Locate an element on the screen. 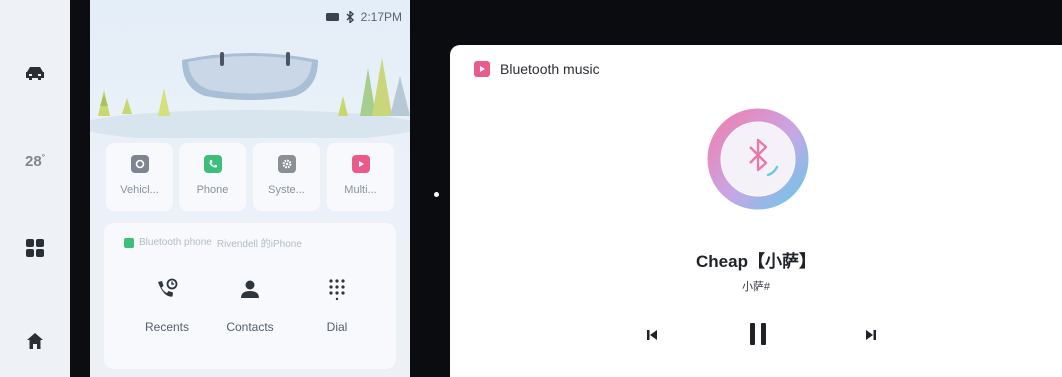 Image resolution: width=1062 pixels, height=377 pixels. status-bar: 2:17PM is located at coordinates (363, 17).